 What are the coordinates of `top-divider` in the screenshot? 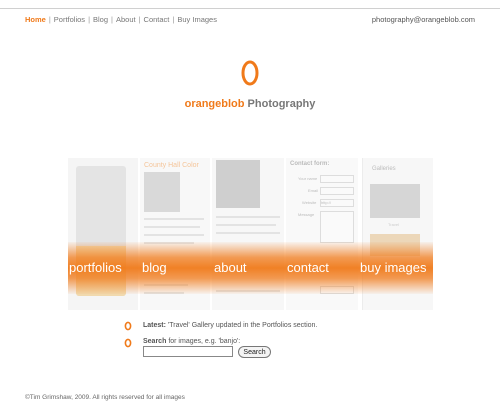 It's located at (250, 8).